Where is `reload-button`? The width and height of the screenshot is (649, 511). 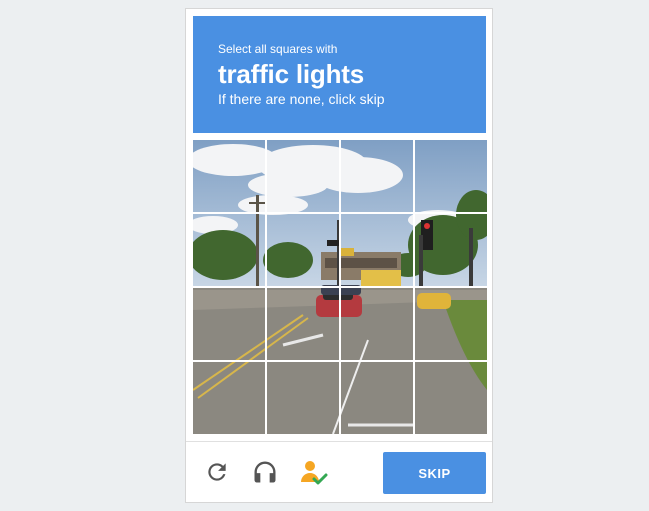
reload-button is located at coordinates (217, 472).